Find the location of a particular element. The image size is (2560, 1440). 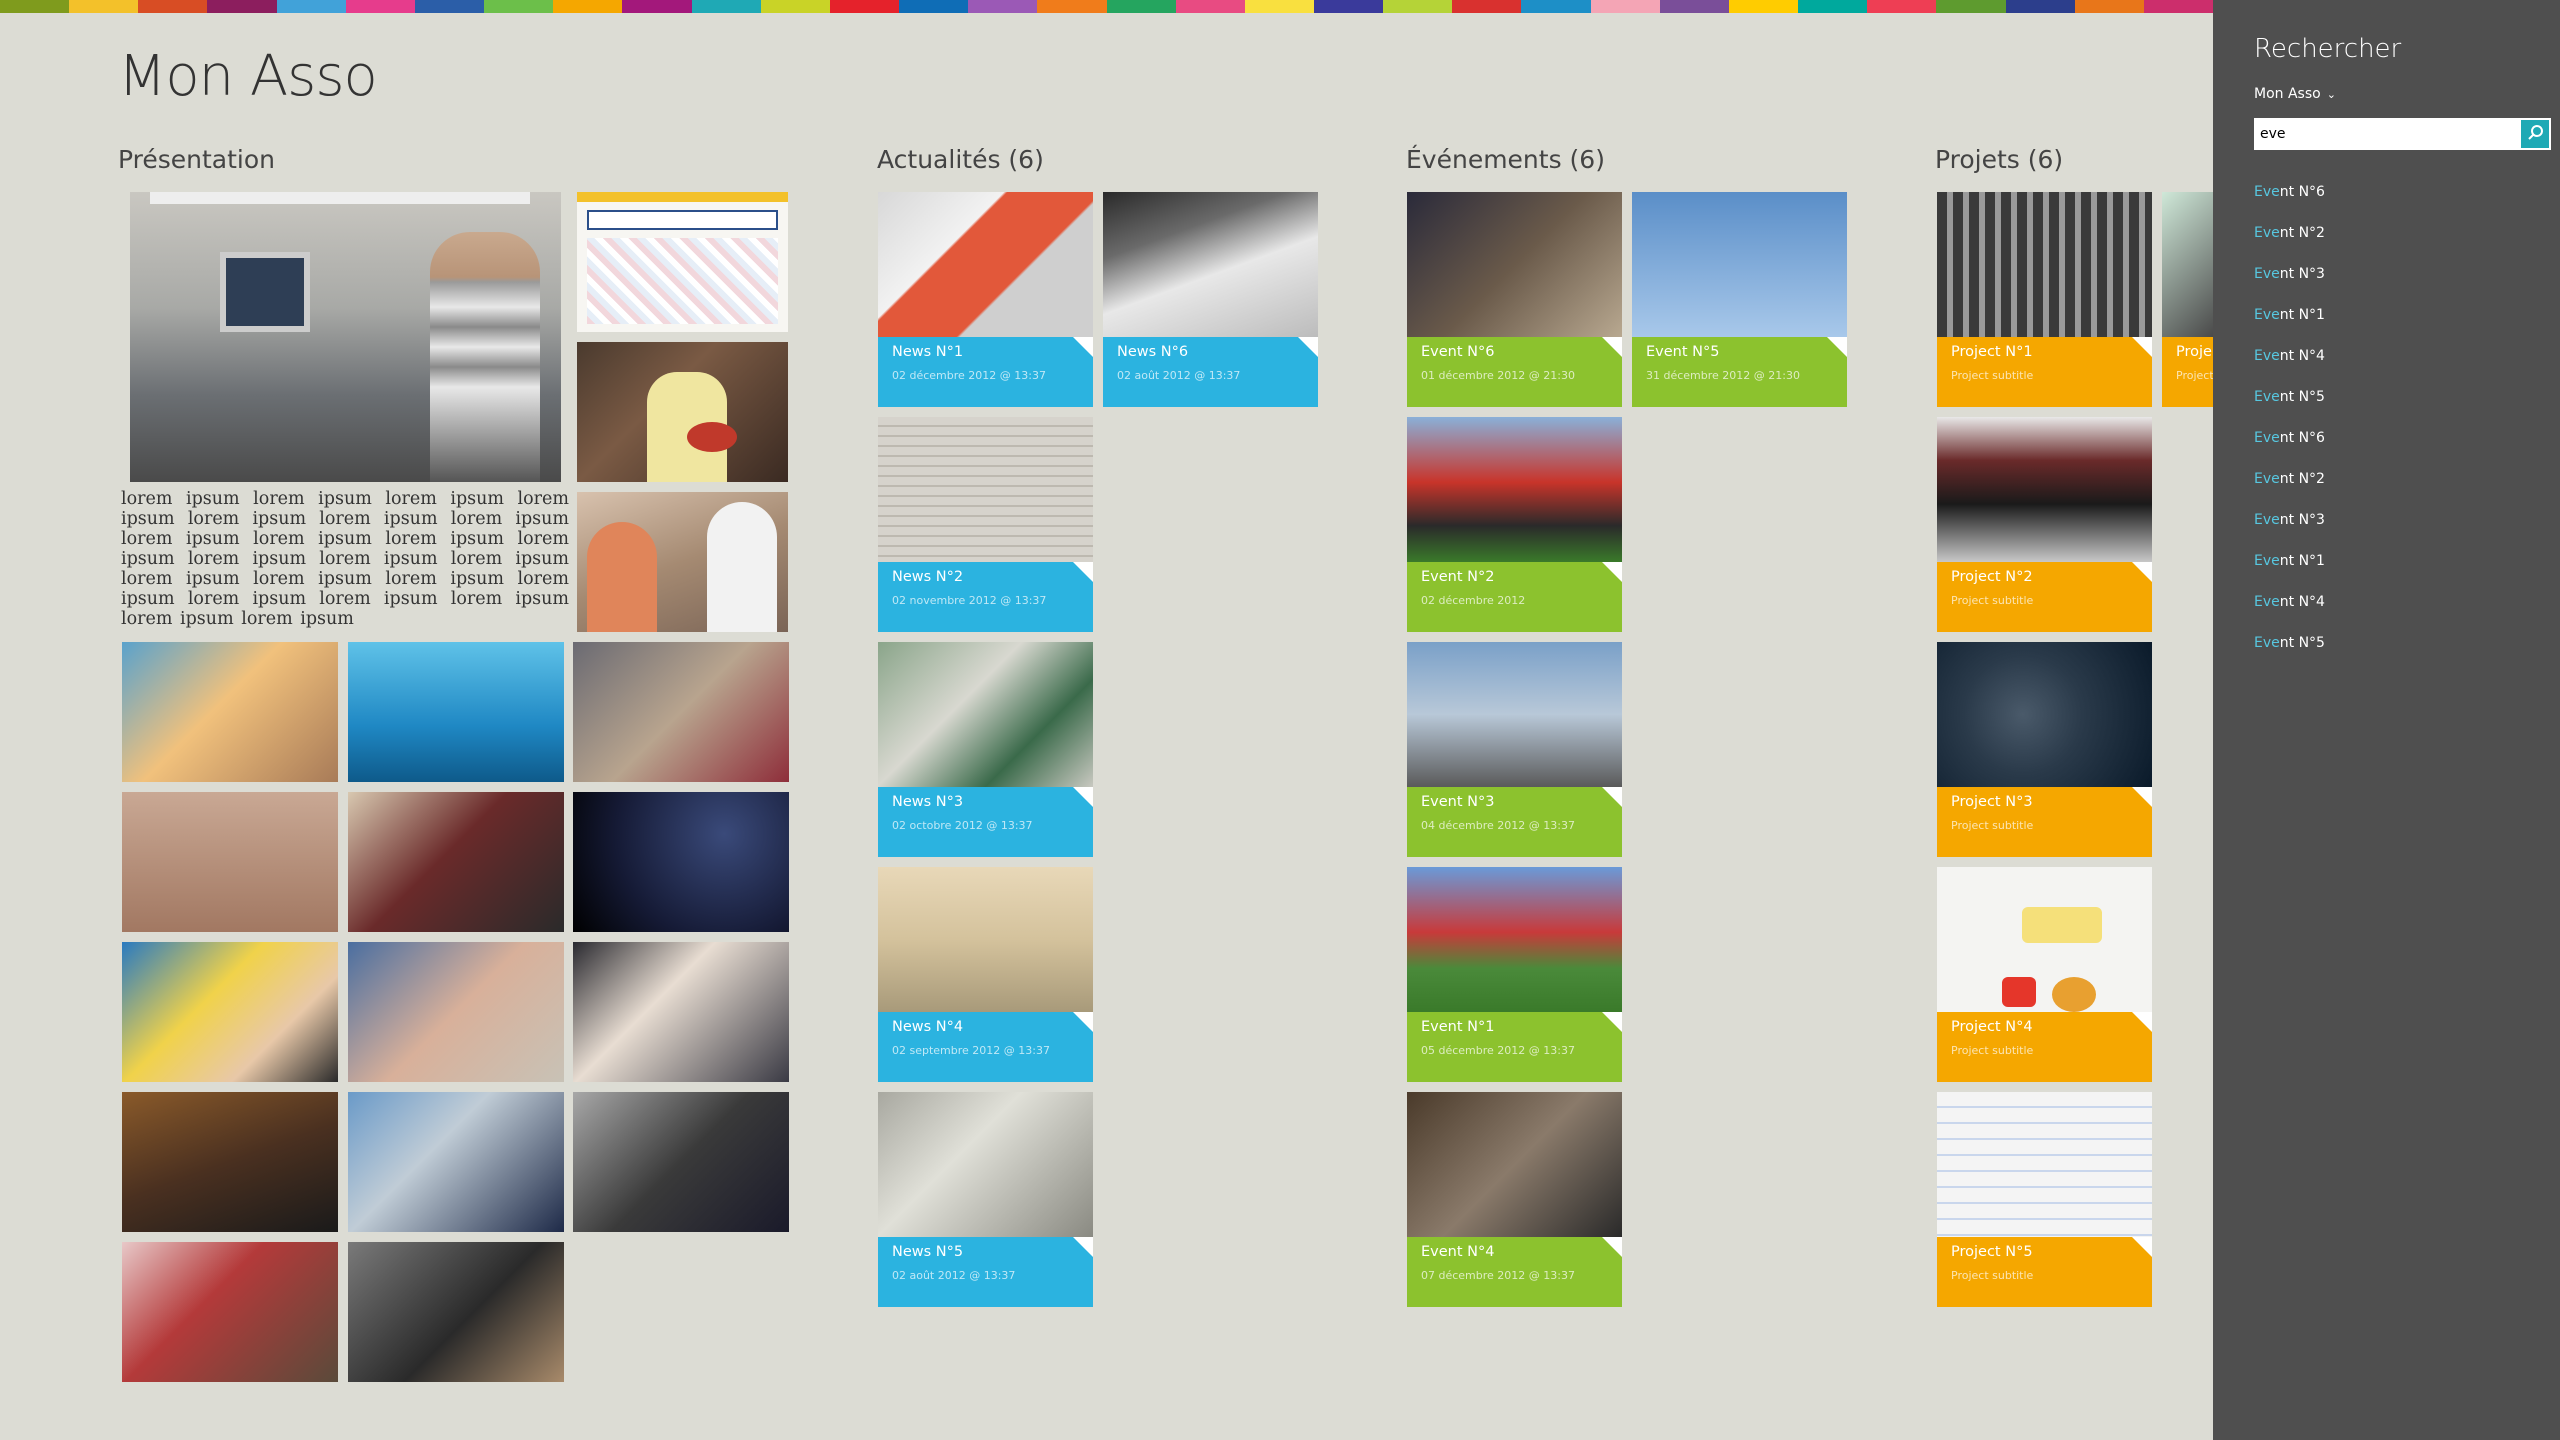

photo-computer-lab is located at coordinates (456, 1312).